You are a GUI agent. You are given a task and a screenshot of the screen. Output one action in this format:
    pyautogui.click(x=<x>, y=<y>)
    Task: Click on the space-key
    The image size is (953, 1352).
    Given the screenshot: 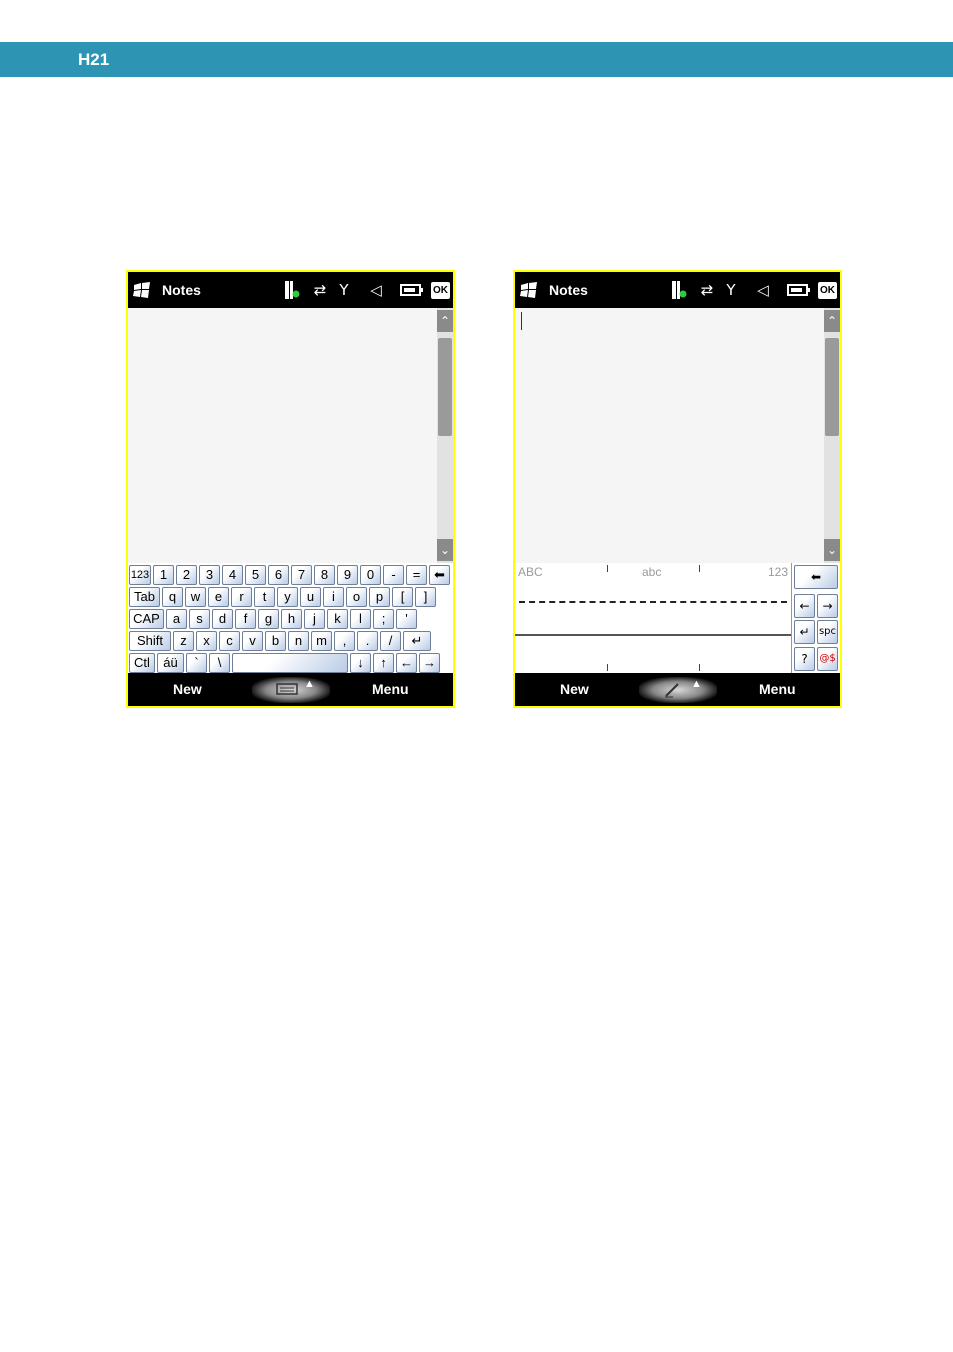 What is the action you would take?
    pyautogui.click(x=290, y=663)
    